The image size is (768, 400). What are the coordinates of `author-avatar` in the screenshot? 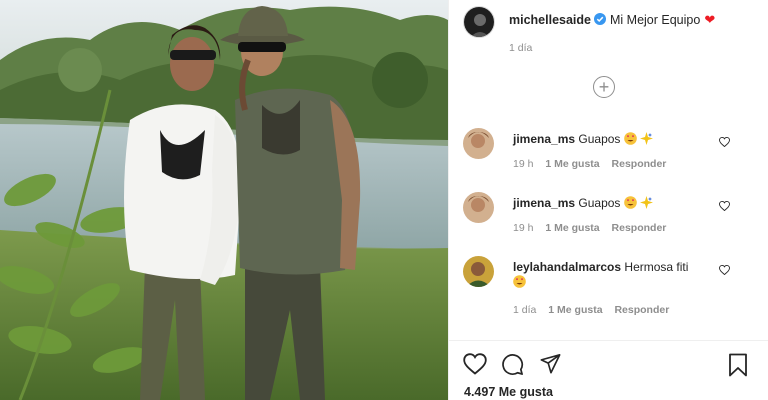 It's located at (479, 22).